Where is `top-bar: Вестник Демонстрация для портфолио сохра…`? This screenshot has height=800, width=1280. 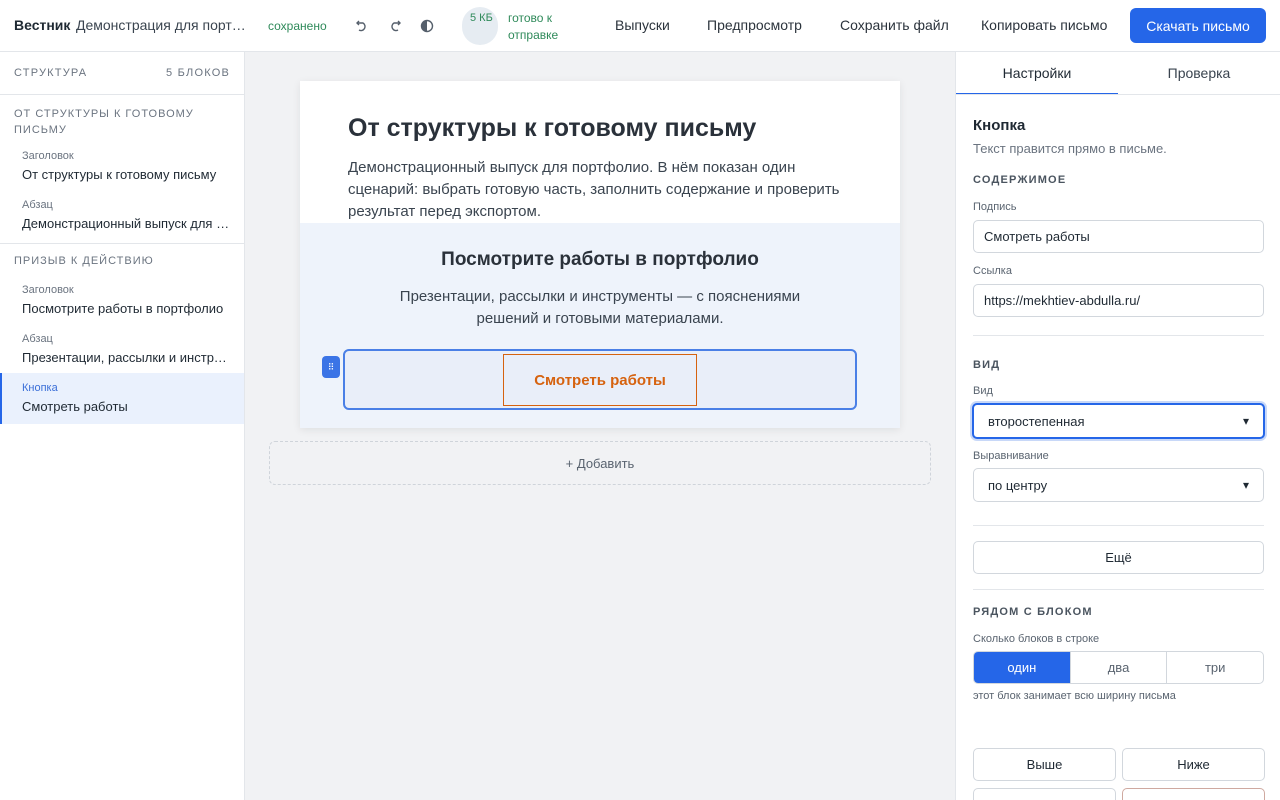 top-bar: Вестник Демонстрация для портфолио сохра… is located at coordinates (640, 26).